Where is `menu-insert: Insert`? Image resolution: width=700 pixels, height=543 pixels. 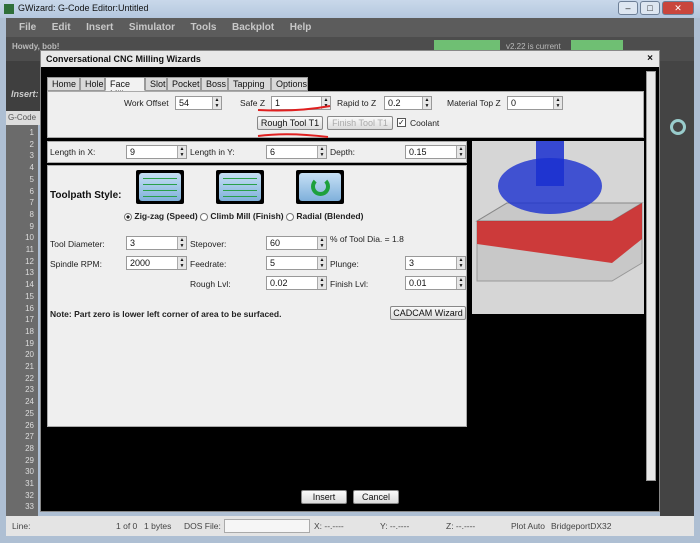 menu-insert: Insert is located at coordinates (99, 27).